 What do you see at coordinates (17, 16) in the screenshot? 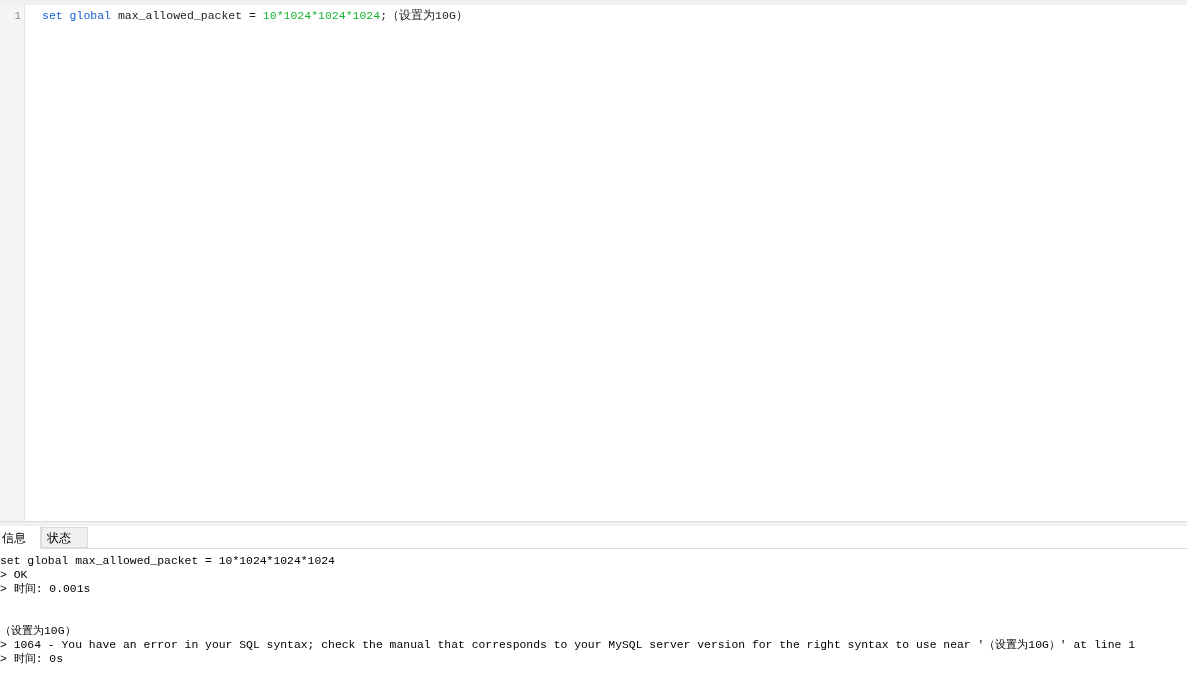
I see `line-number: 1` at bounding box center [17, 16].